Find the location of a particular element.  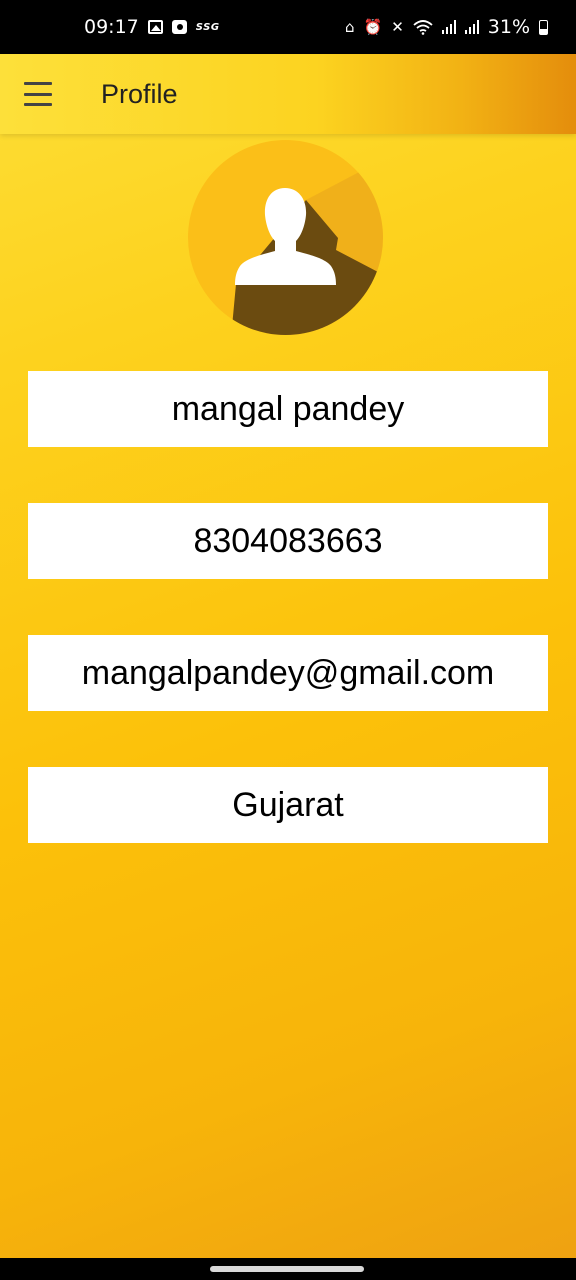

name-field: mangal pandey is located at coordinates (288, 409).